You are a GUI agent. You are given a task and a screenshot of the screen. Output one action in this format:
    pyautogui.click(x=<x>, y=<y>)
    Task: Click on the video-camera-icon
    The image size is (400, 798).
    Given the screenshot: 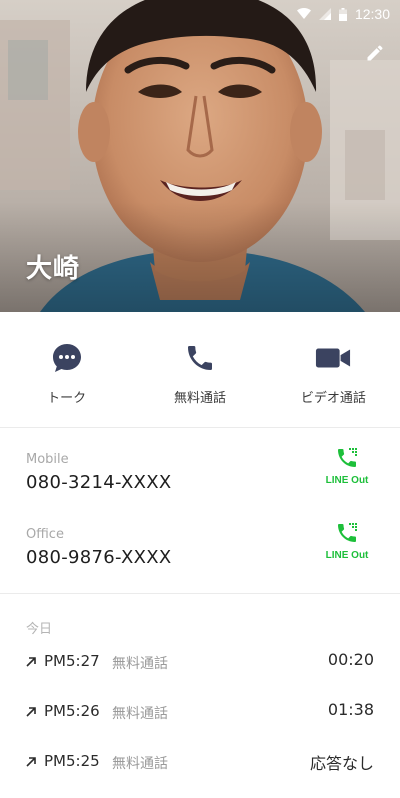 What is the action you would take?
    pyautogui.click(x=333, y=358)
    